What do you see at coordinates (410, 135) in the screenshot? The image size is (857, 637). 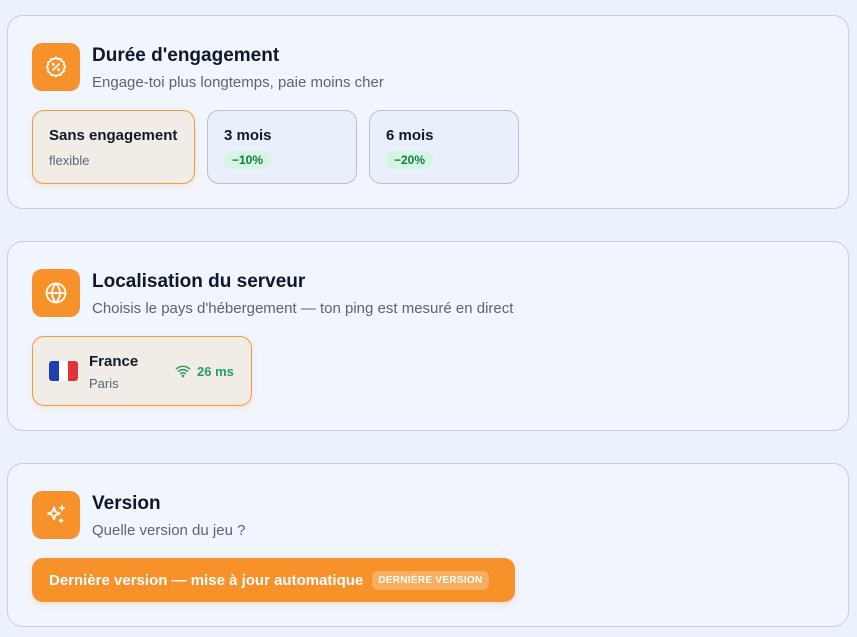 I see `option-label: 6 mois` at bounding box center [410, 135].